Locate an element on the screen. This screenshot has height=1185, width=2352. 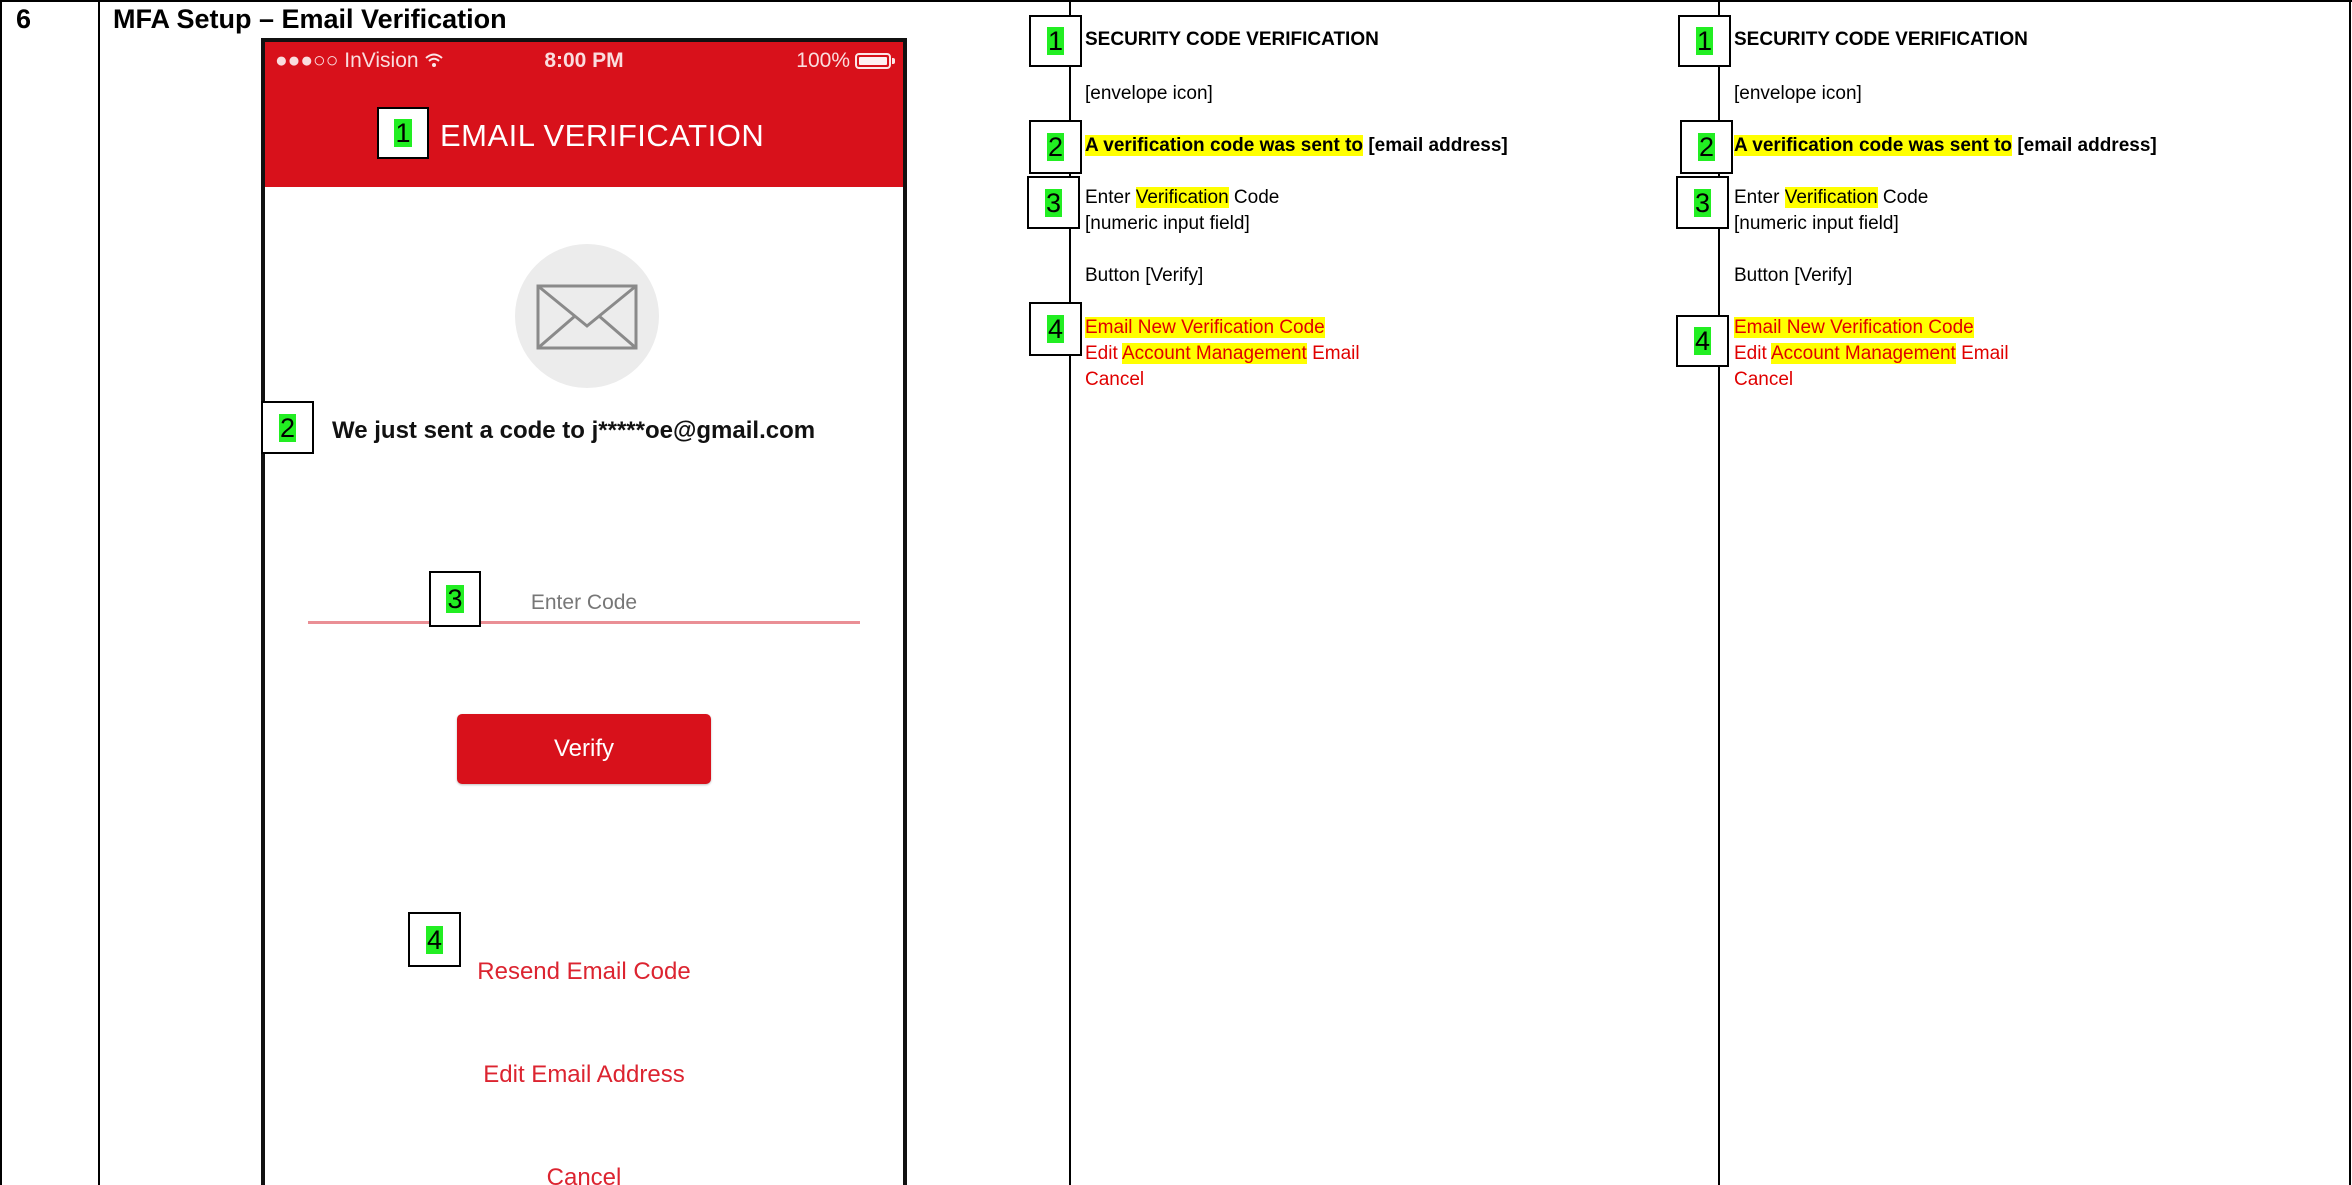
column-divider is located at coordinates (99, 592).